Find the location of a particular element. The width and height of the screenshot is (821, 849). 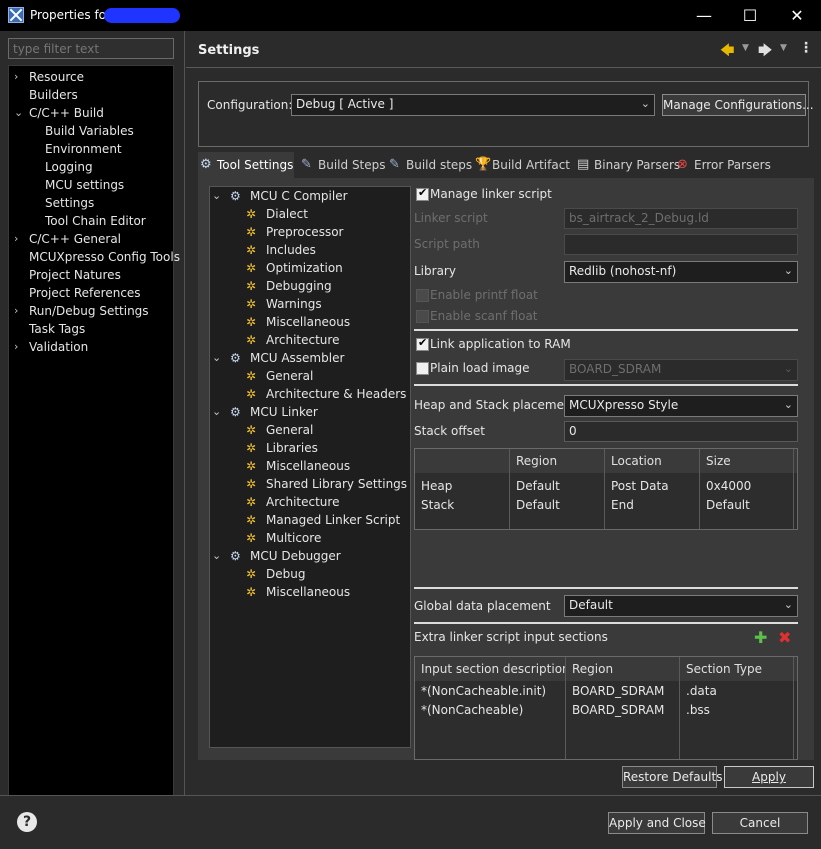

table-header-input-section: Input section description is located at coordinates (492, 669).